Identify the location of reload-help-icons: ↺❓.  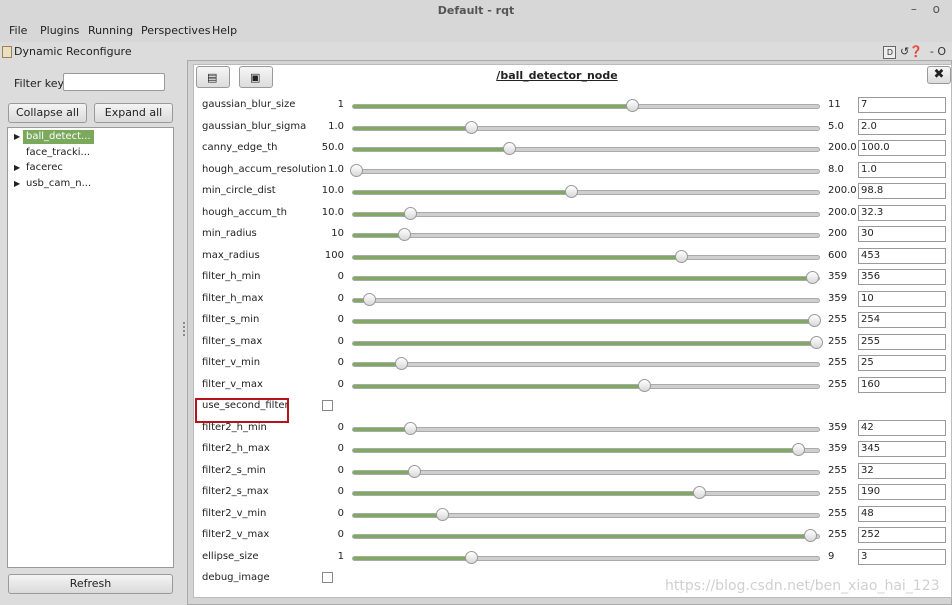
(911, 51).